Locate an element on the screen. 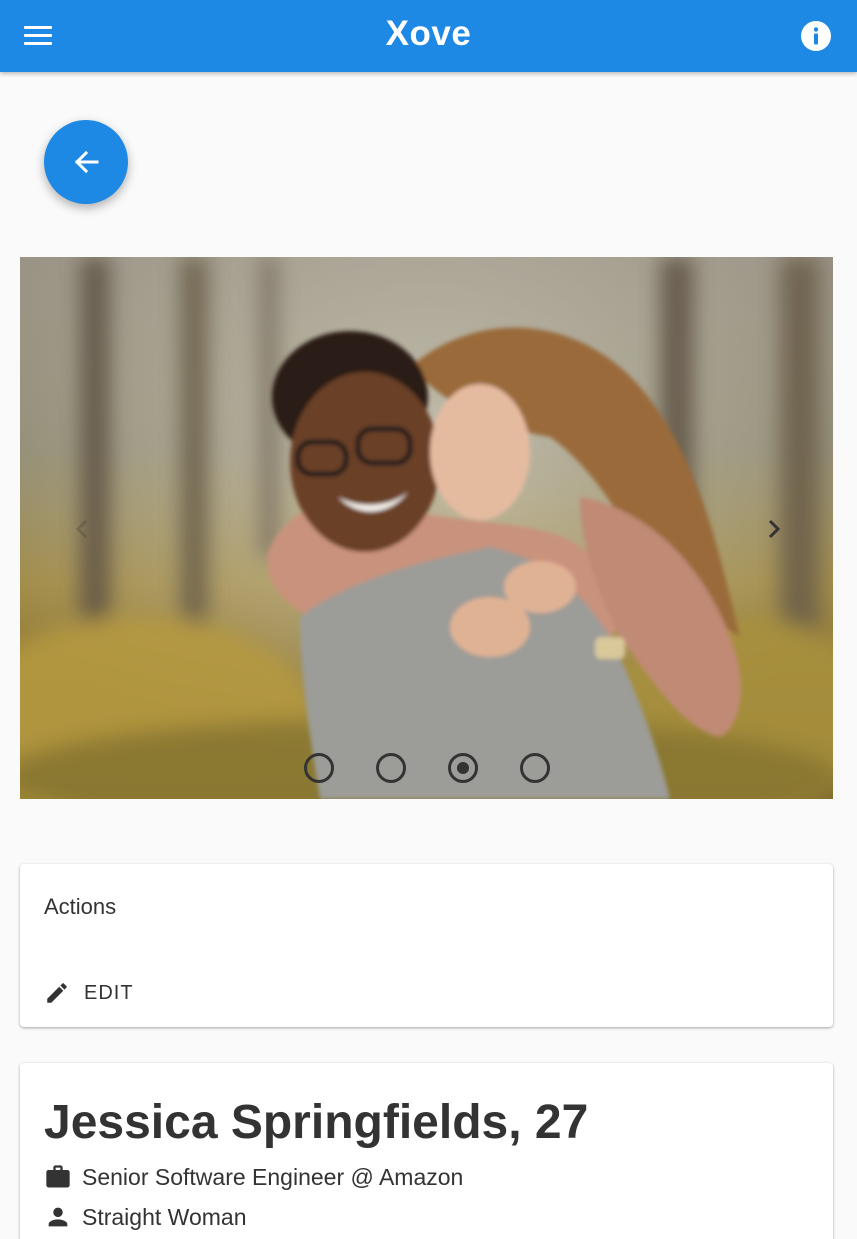  arrow-left-icon is located at coordinates (86, 162).